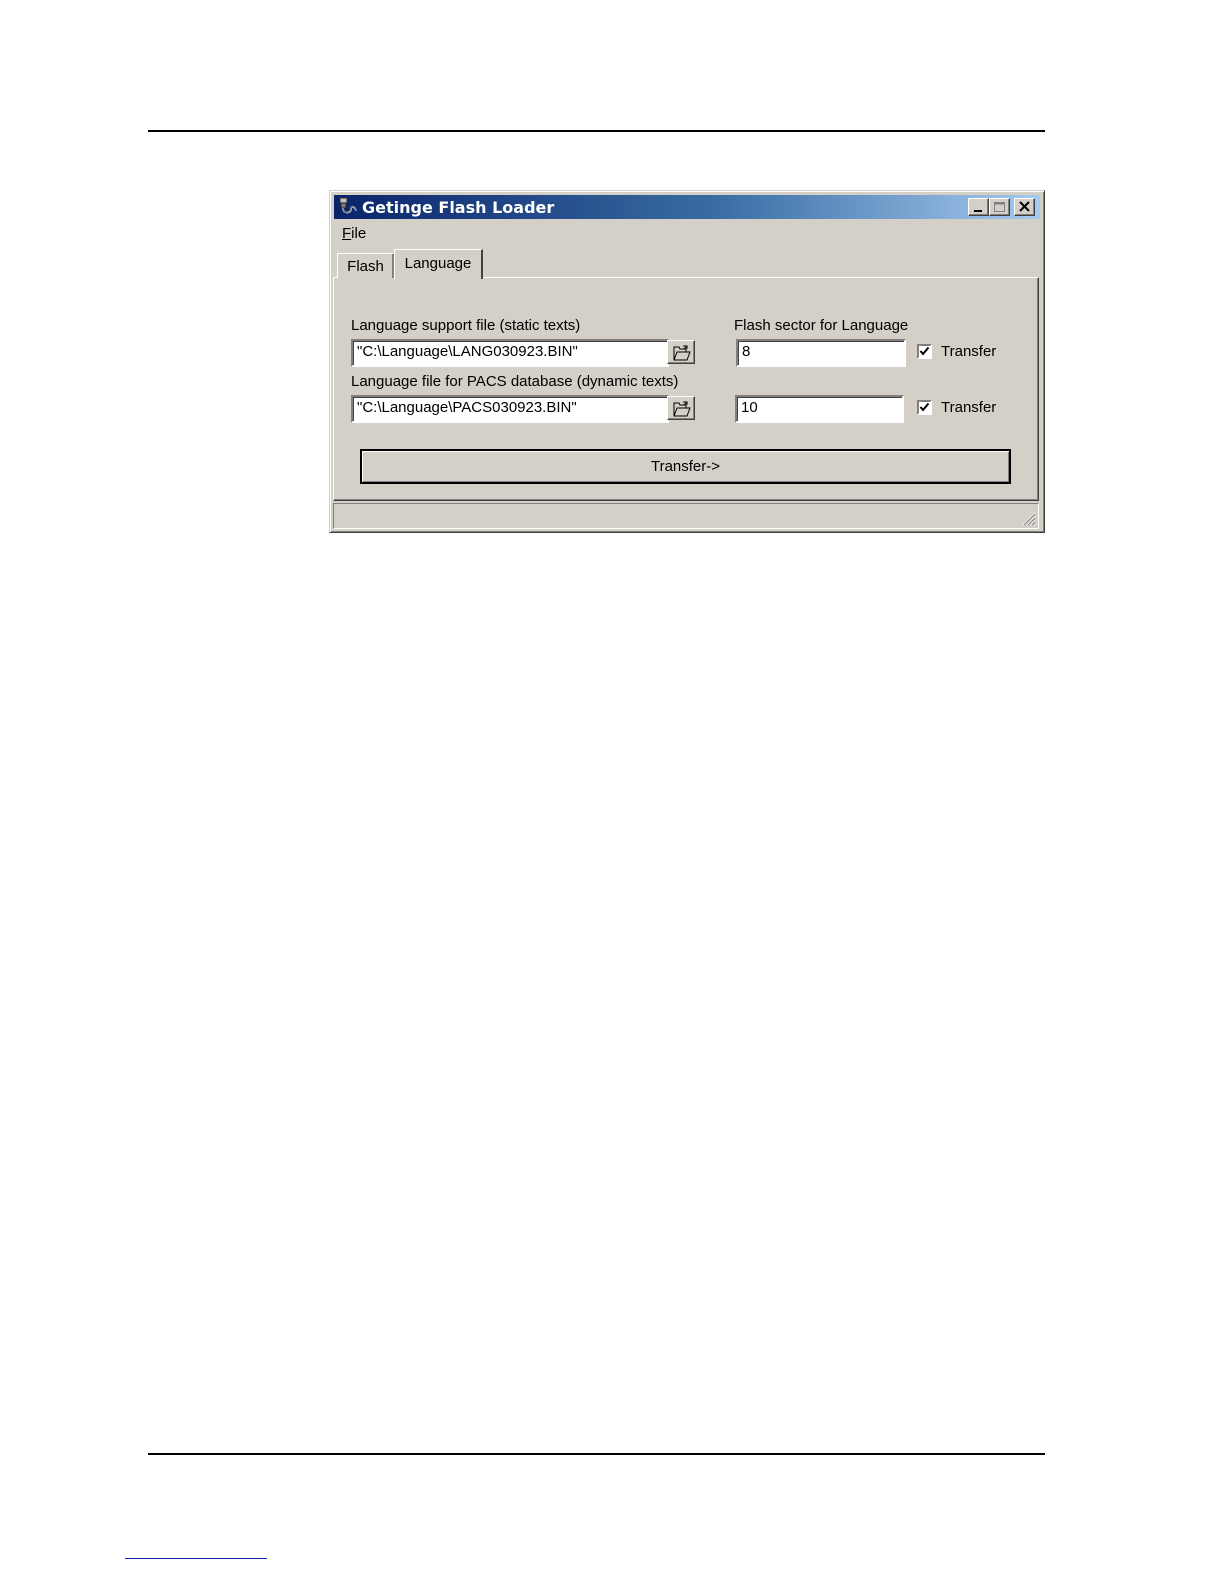  What do you see at coordinates (821, 353) in the screenshot?
I see `static-sector-input: 8` at bounding box center [821, 353].